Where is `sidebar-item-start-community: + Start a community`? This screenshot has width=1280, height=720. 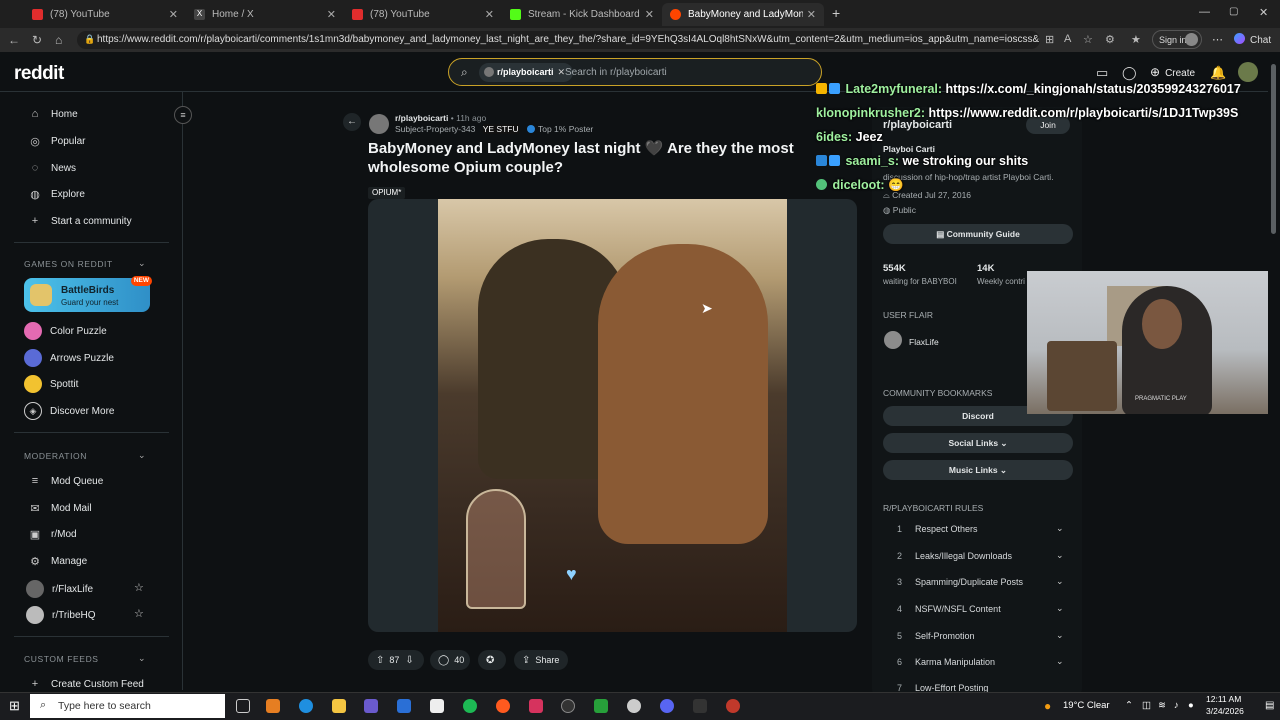
sidebar-item-start-community: + Start a community is located at coordinates (80, 221).